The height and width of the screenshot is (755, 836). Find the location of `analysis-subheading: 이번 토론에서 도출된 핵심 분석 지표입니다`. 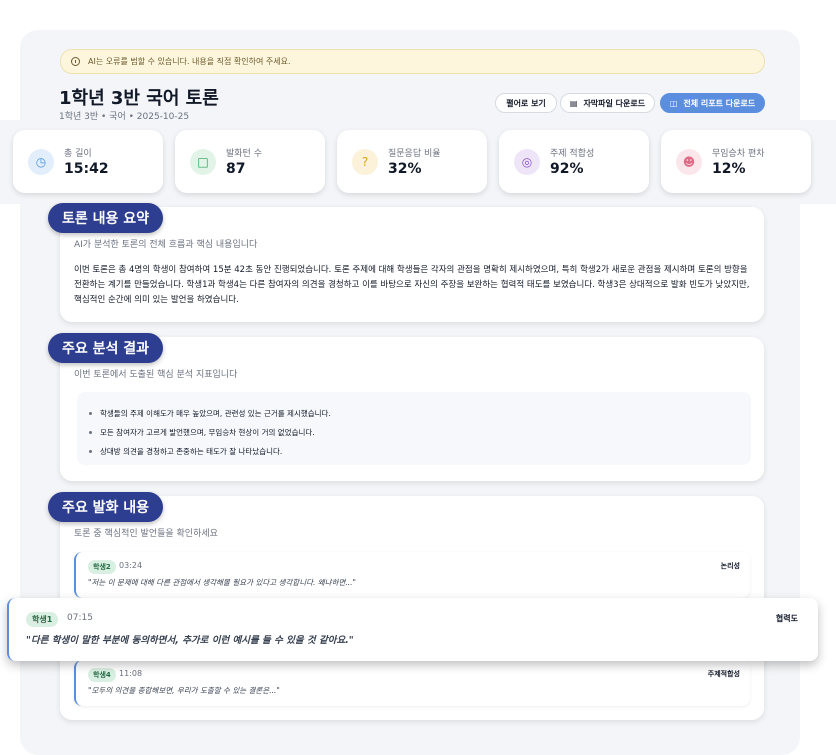

analysis-subheading: 이번 토론에서 도출된 핵심 분석 지표입니다 is located at coordinates (156, 375).